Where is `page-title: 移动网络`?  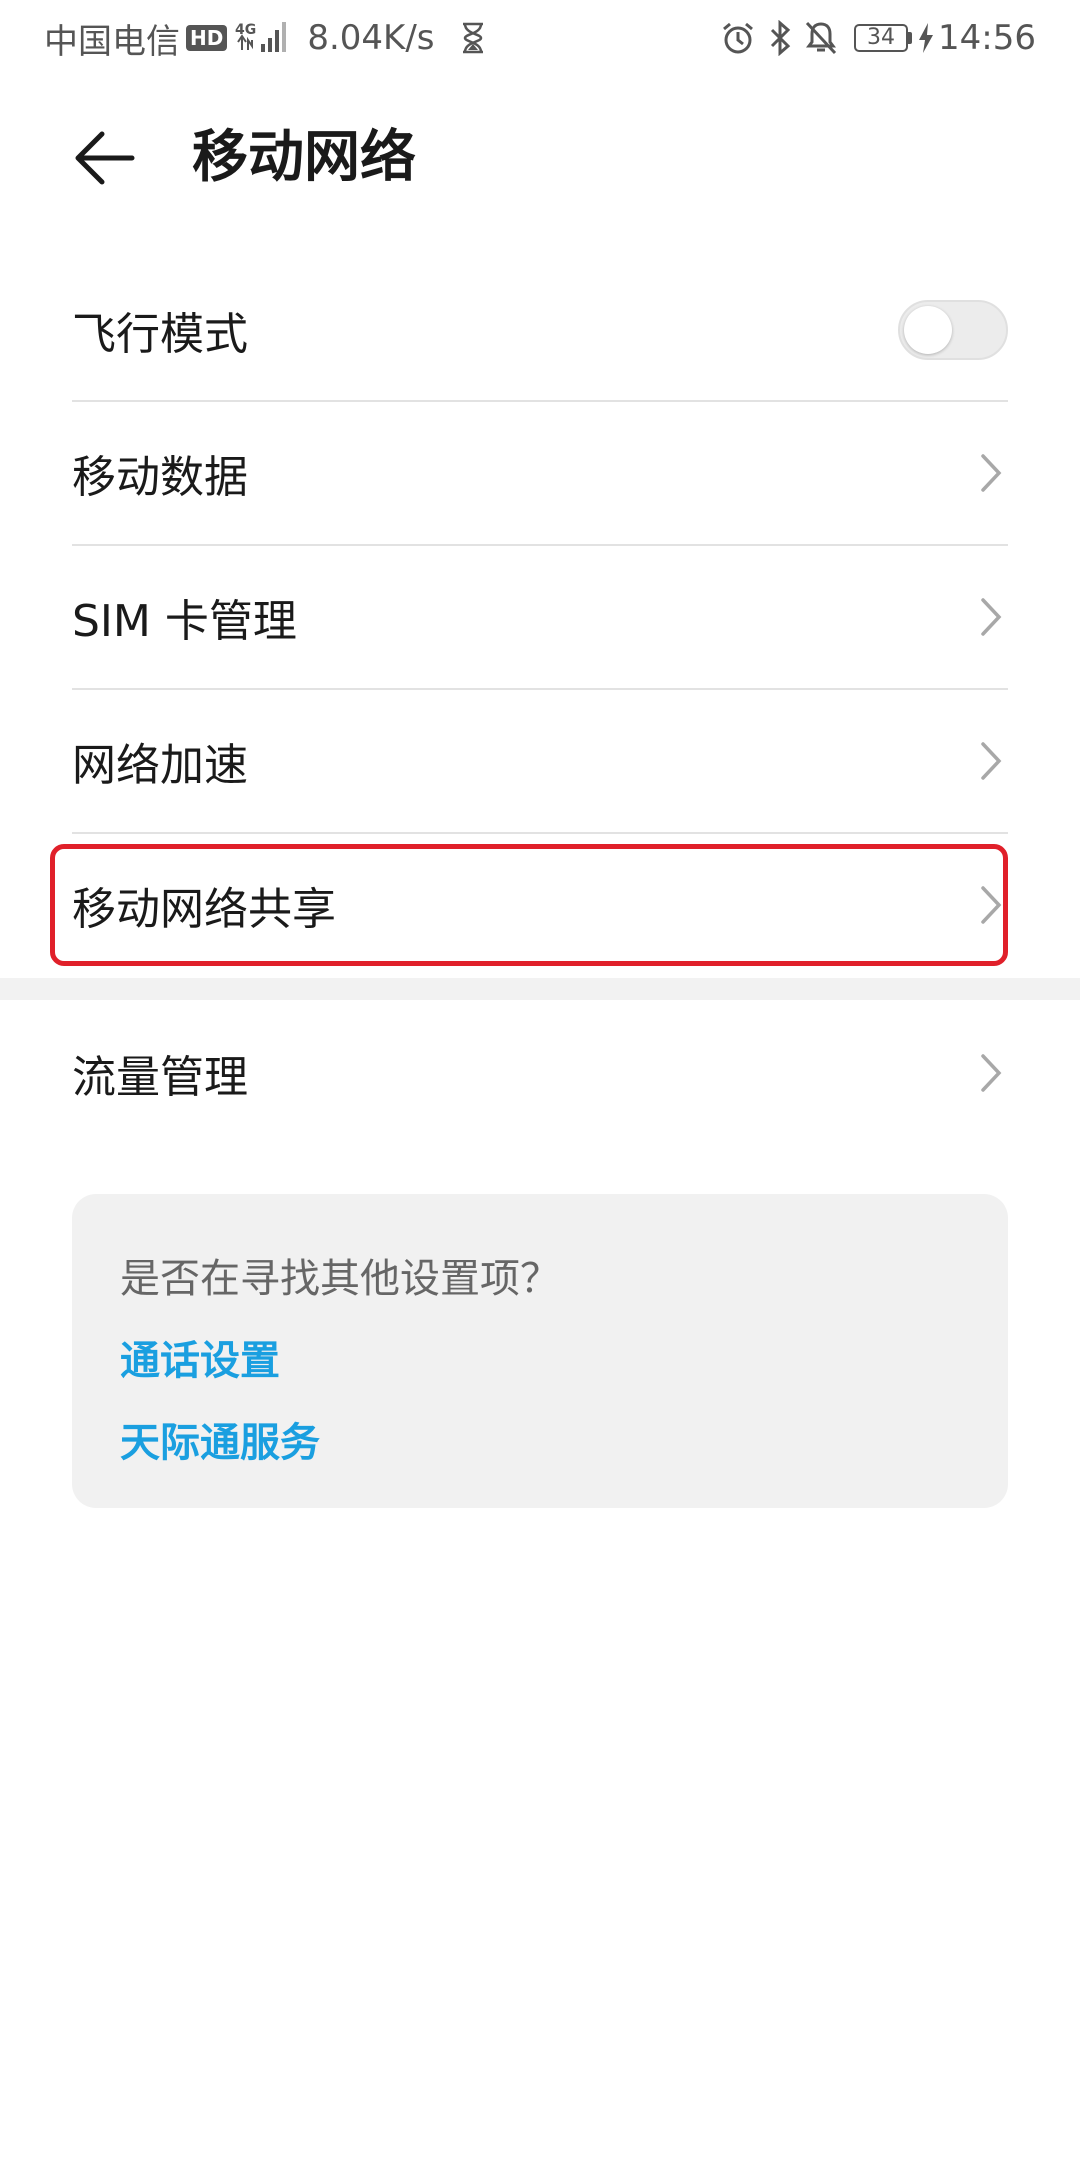 page-title: 移动网络 is located at coordinates (304, 157).